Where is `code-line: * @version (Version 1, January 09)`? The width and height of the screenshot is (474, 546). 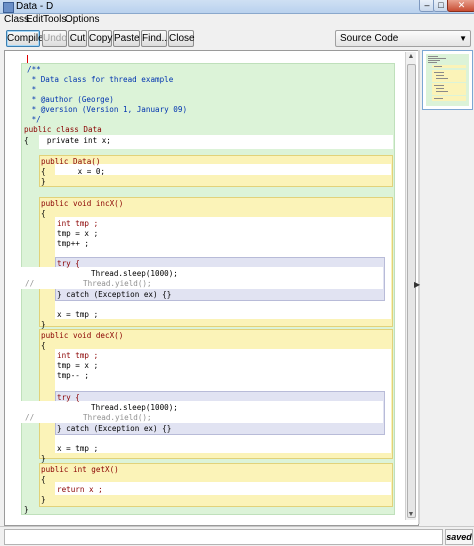 code-line: * @version (Version 1, January 09) is located at coordinates (107, 109).